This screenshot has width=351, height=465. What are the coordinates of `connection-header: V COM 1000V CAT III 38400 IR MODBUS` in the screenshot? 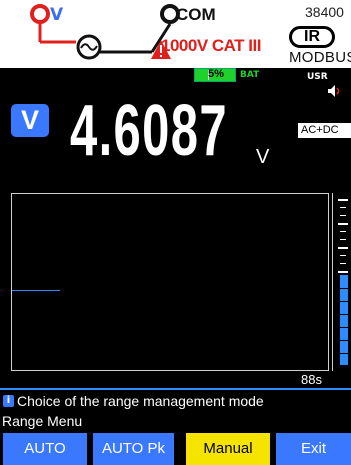 It's located at (175, 34).